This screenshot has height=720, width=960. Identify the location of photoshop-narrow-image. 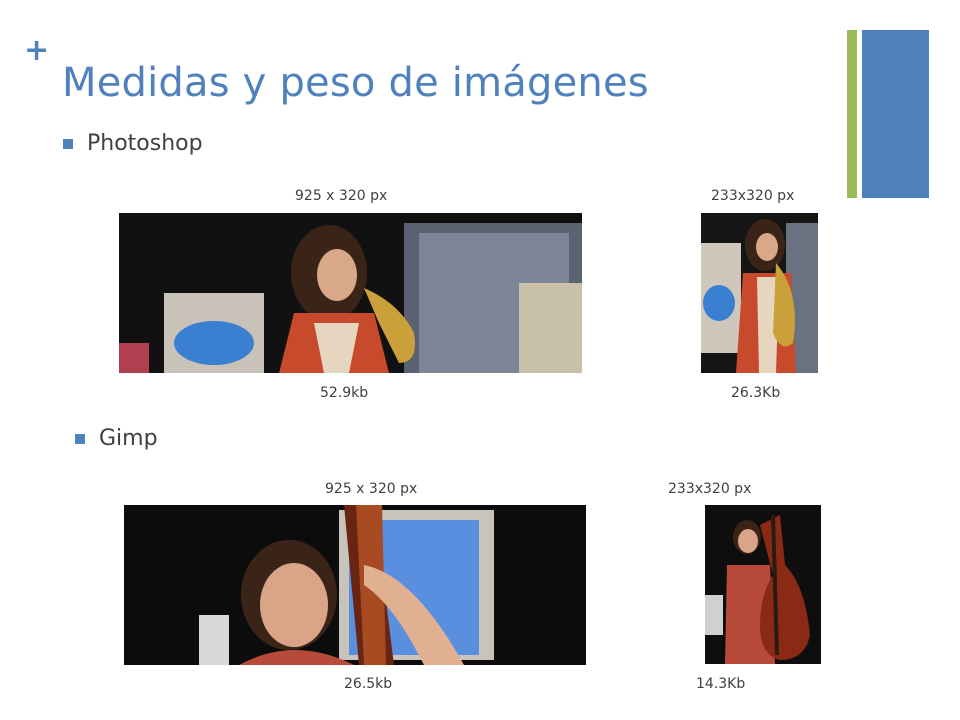
(759, 293).